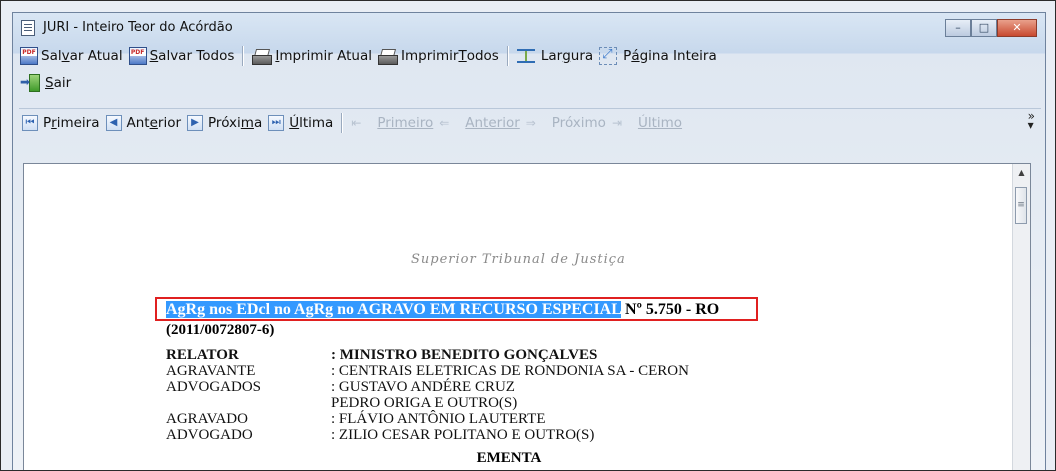 The width and height of the screenshot is (1056, 471). What do you see at coordinates (430, 56) in the screenshot?
I see `print-all-label-a: Imprimir` at bounding box center [430, 56].